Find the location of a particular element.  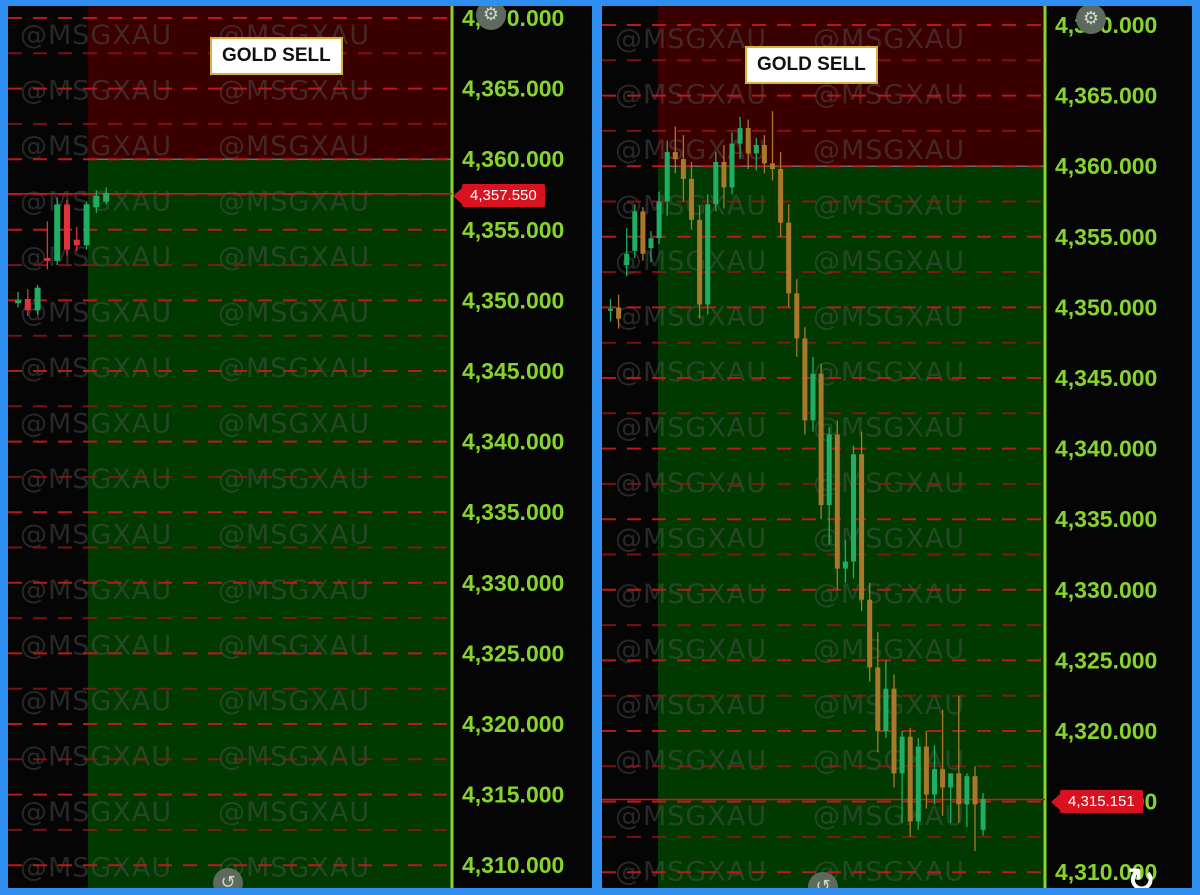

y-tick-label: 4,310.000 is located at coordinates (513, 865).